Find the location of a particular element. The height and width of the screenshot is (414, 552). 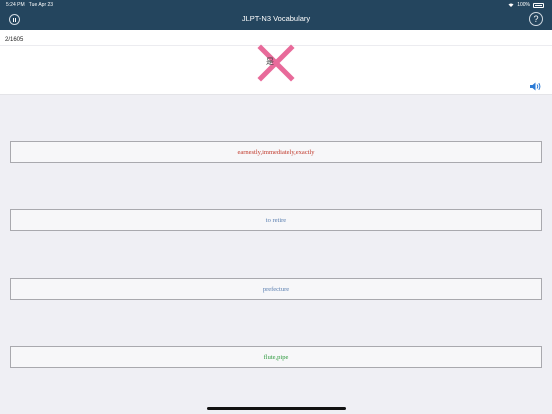

answer-option-3: prefecture is located at coordinates (276, 289).